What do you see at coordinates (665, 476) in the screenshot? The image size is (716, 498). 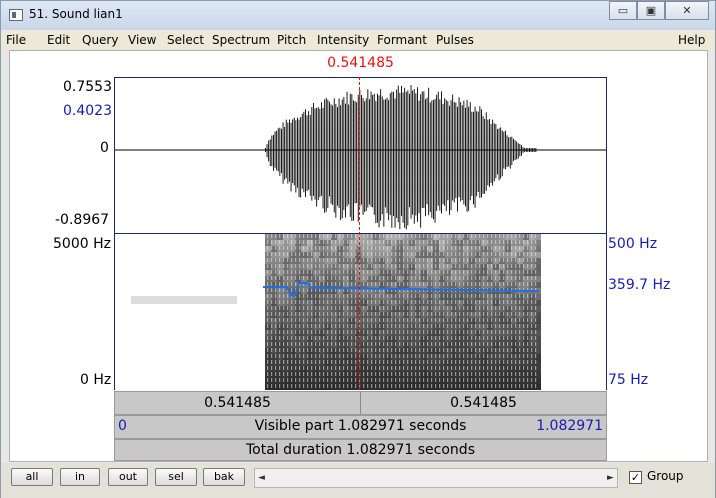 I see `group-label: Group` at bounding box center [665, 476].